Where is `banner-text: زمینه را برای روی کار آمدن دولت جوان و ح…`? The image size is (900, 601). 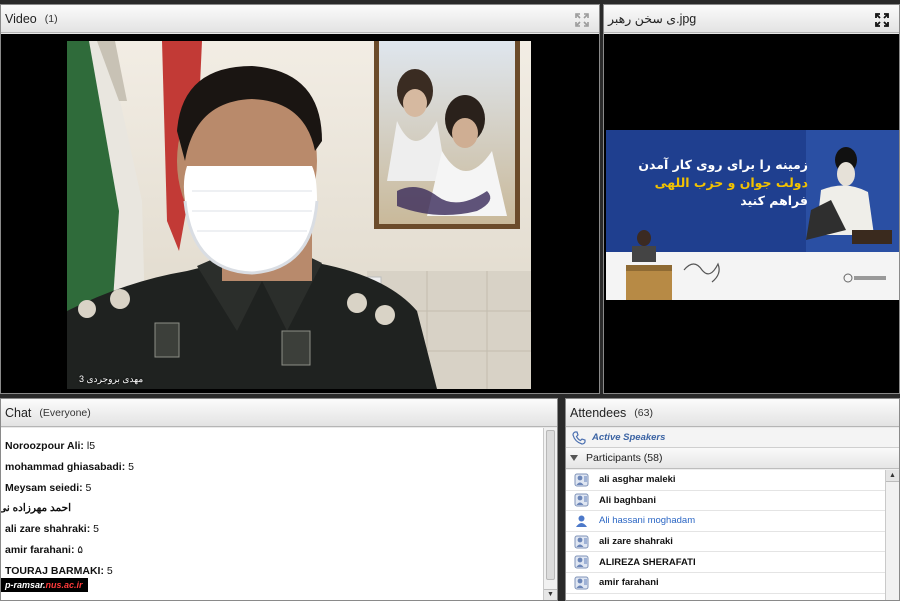
banner-text: زمینه را برای روی کار آمدن دولت جوان و ح… is located at coordinates (710, 183).